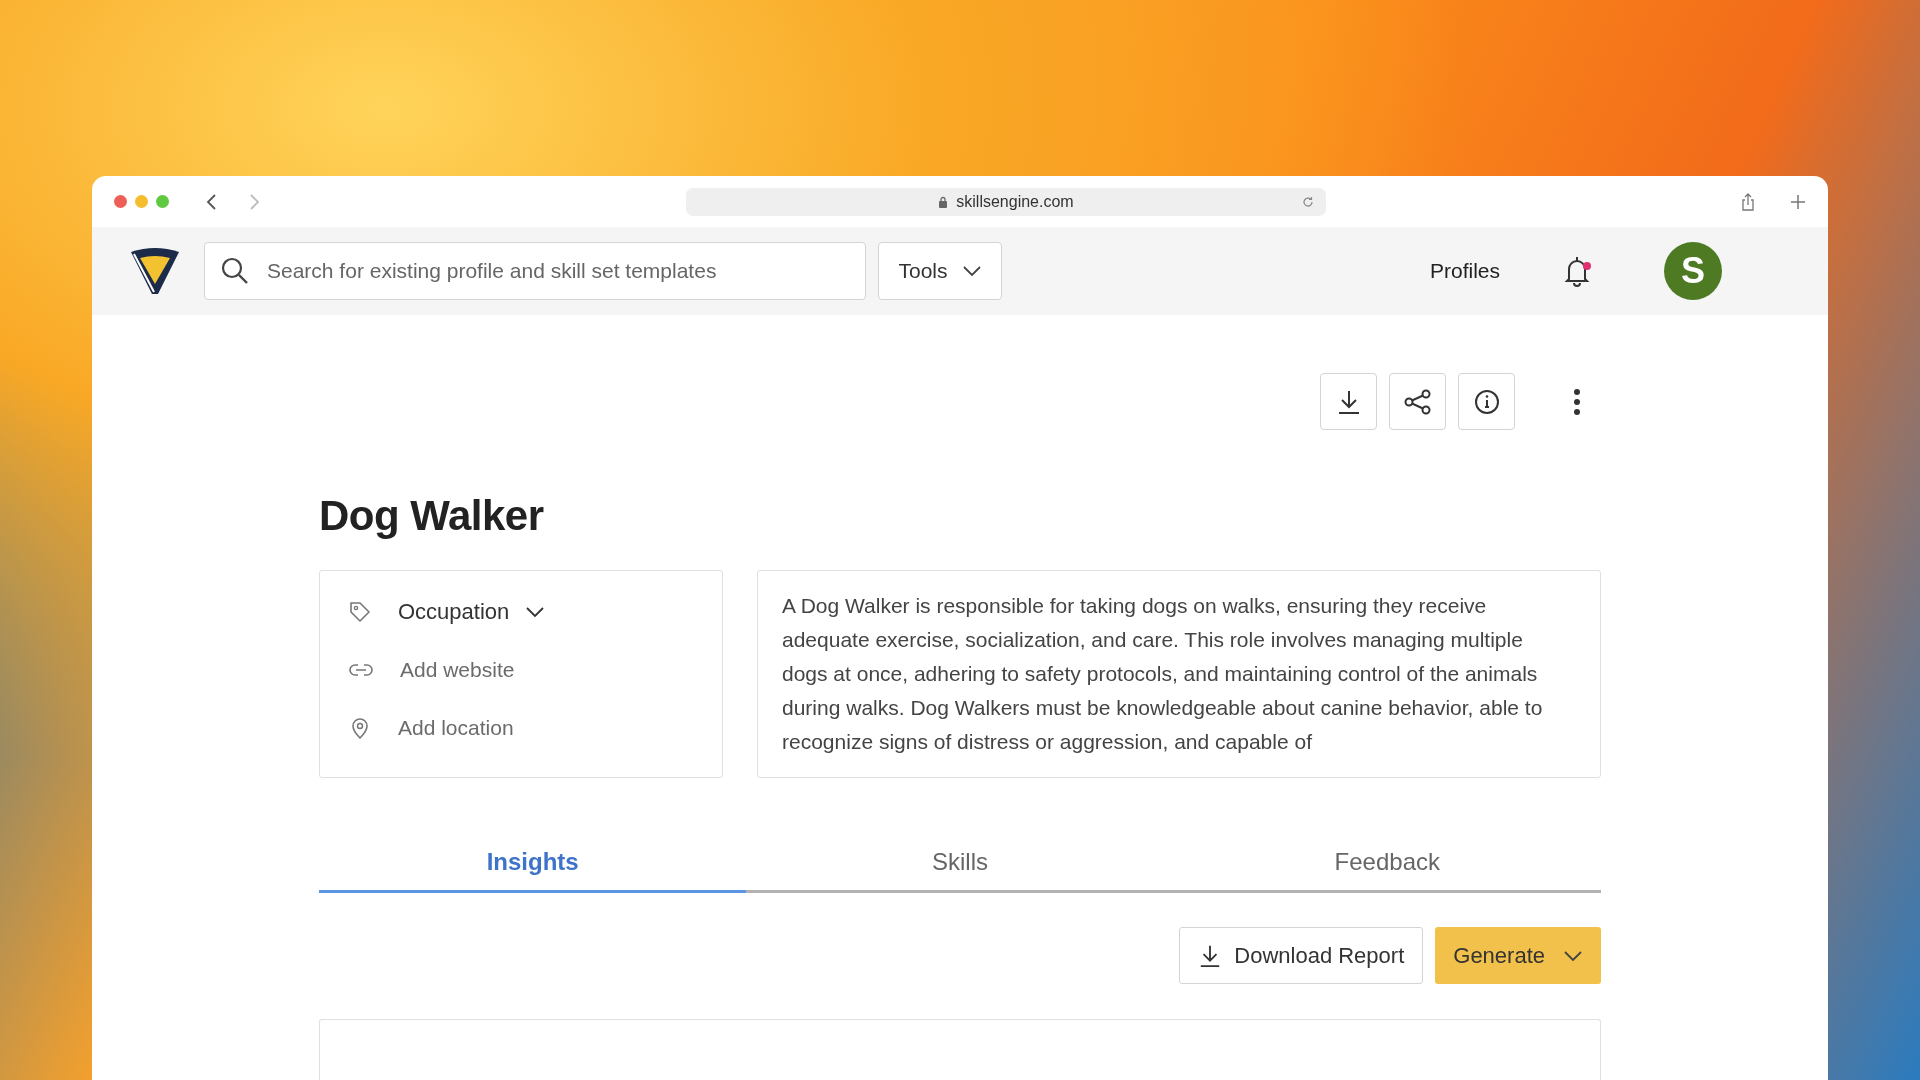 The height and width of the screenshot is (1080, 1920). What do you see at coordinates (1348, 401) in the screenshot?
I see `download-button` at bounding box center [1348, 401].